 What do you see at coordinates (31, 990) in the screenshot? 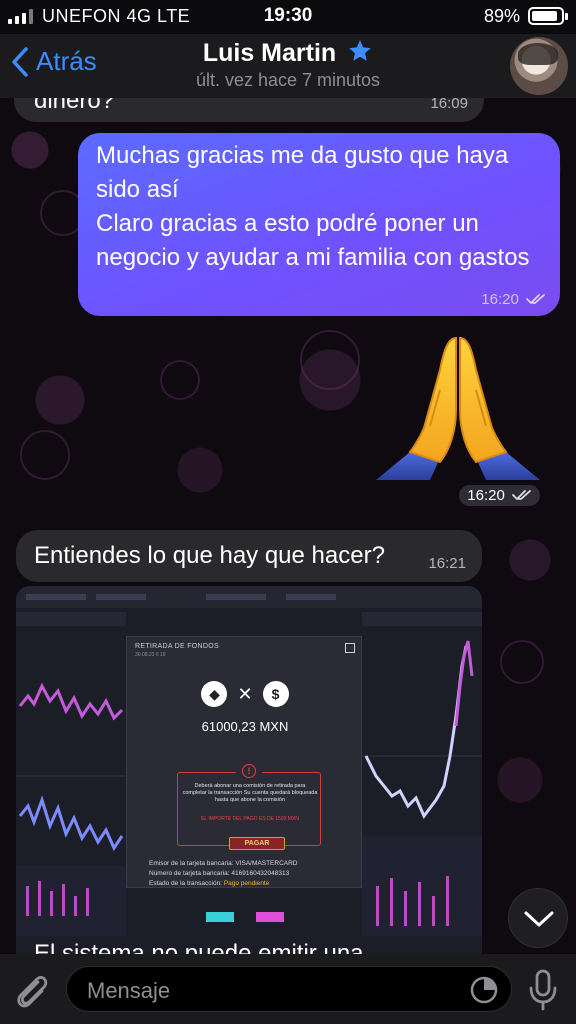
I see `attach-icon` at bounding box center [31, 990].